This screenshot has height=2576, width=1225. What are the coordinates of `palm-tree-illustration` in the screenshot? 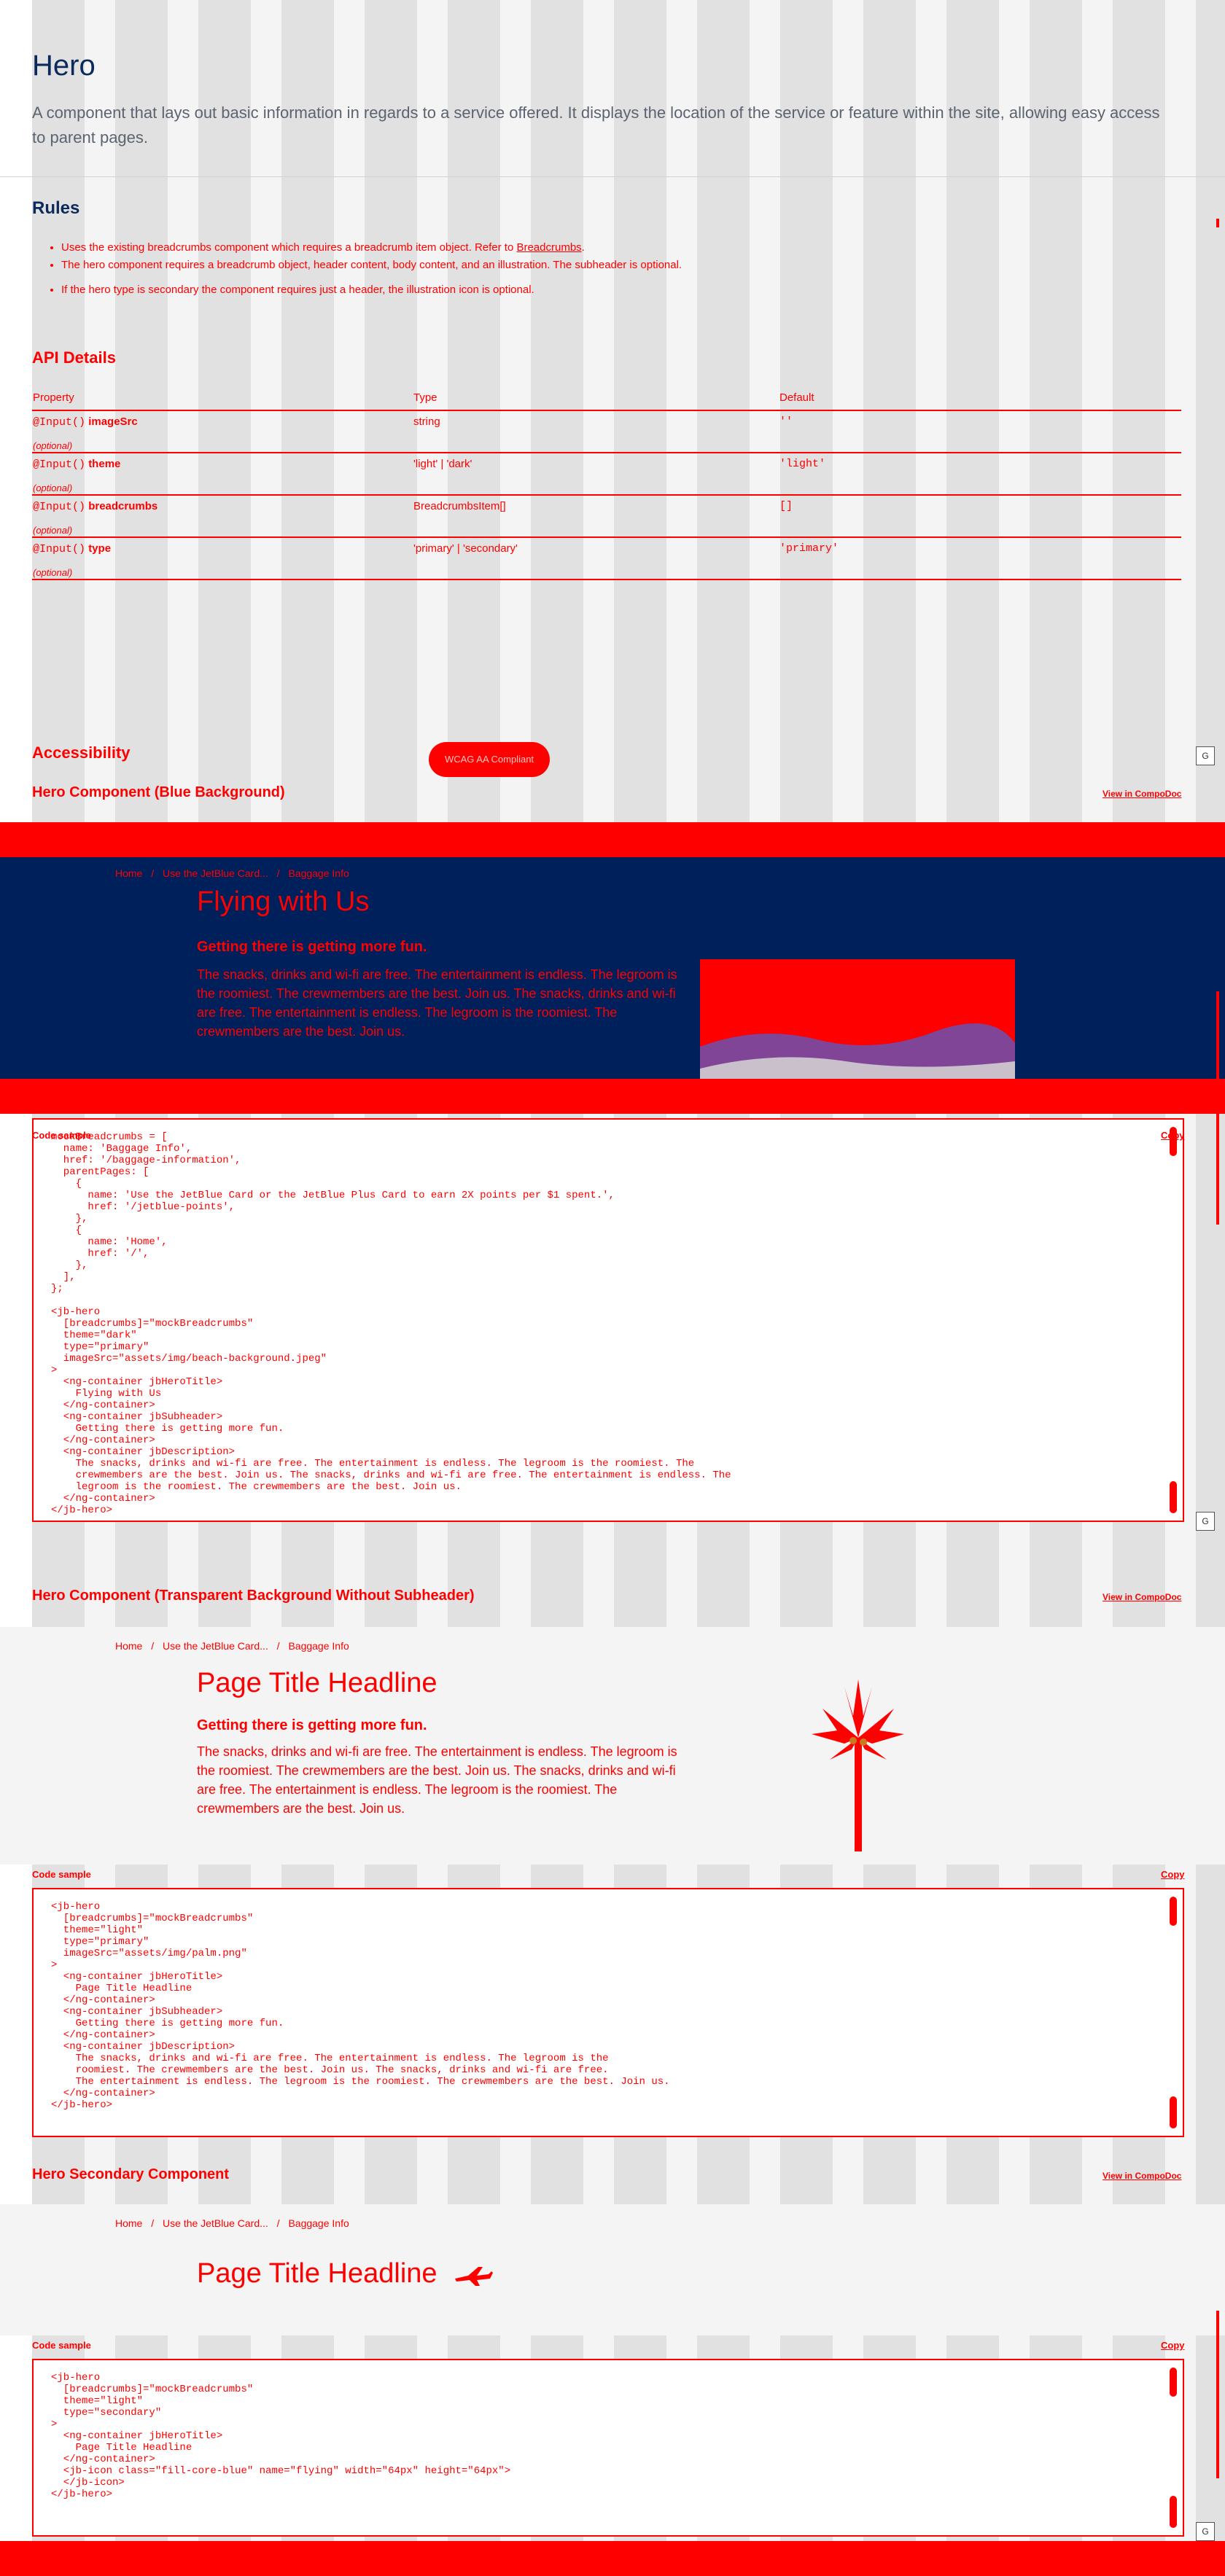 It's located at (857, 1765).